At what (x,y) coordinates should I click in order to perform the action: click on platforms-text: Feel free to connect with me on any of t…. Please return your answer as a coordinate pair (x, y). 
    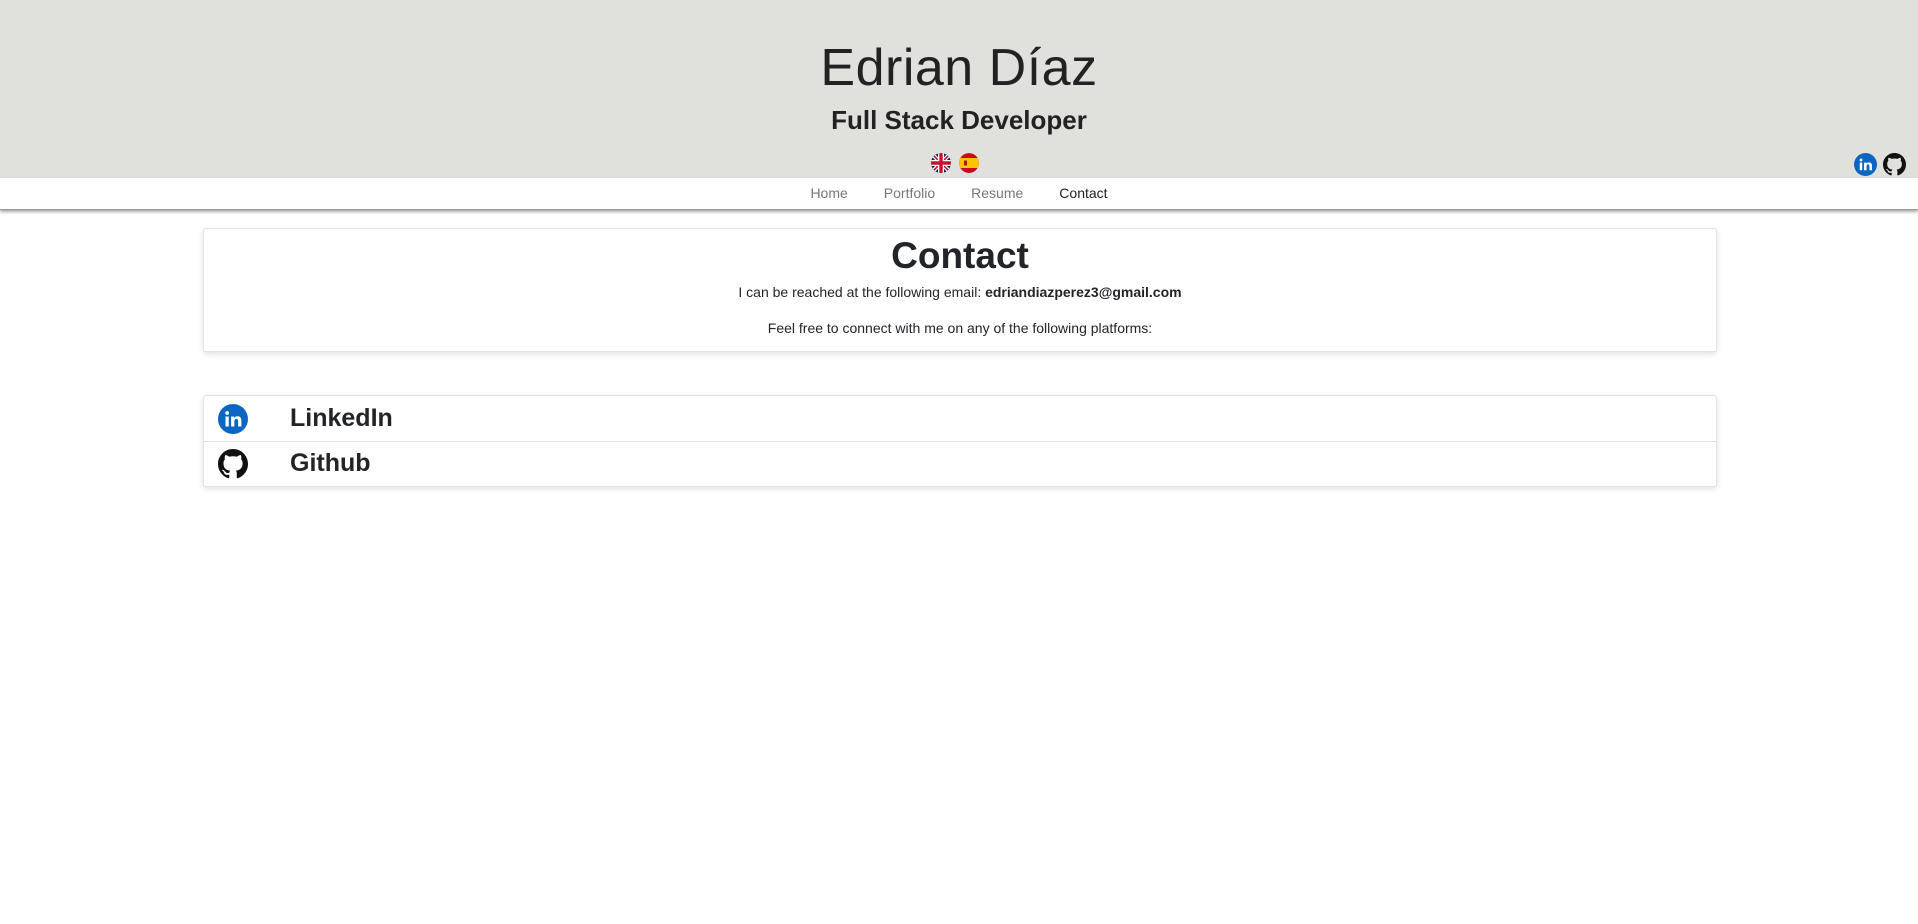
    Looking at the image, I should click on (960, 328).